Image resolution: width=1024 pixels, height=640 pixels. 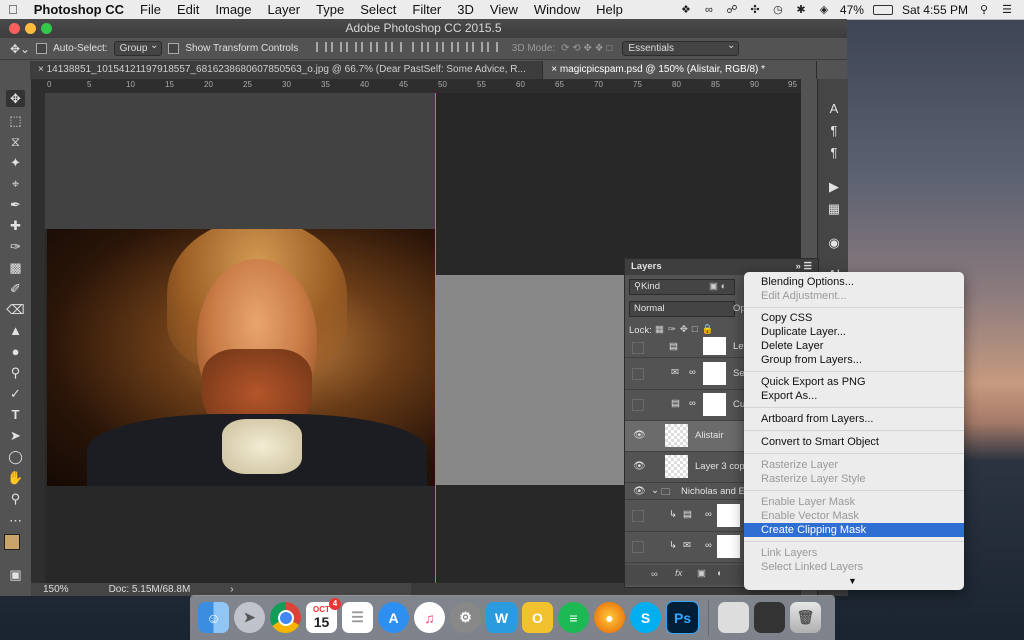 I want to click on align-left-icon, so click(x=367, y=47).